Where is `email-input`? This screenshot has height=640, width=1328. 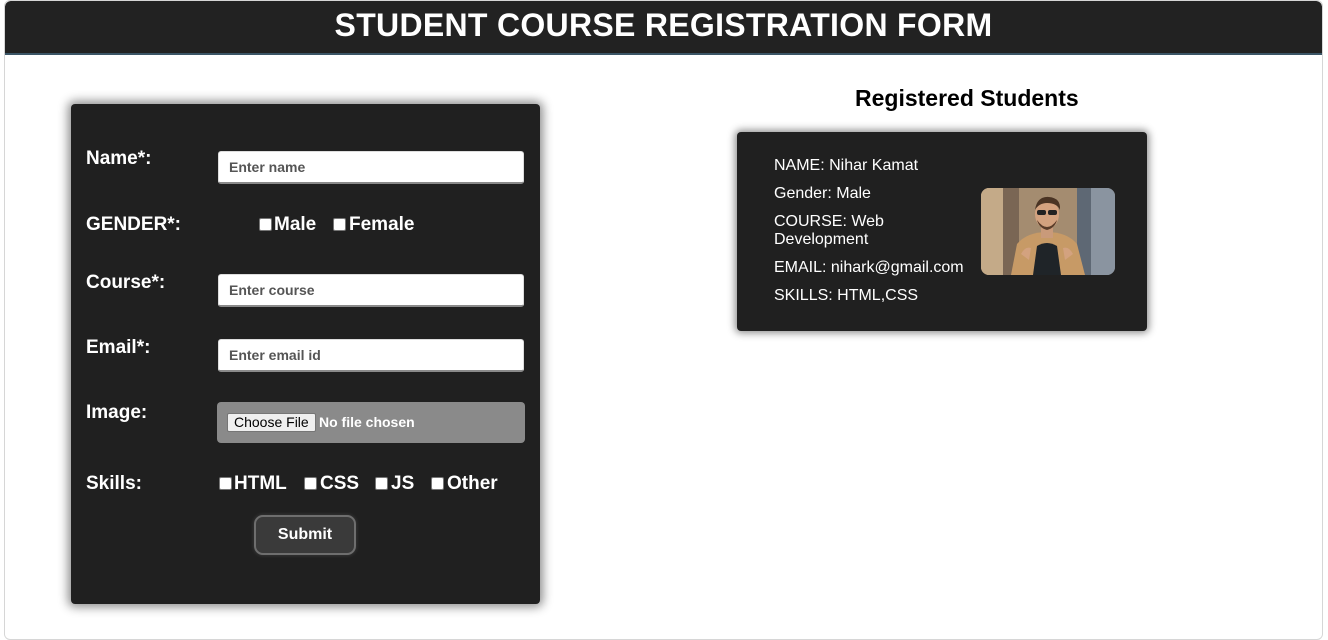 email-input is located at coordinates (371, 355).